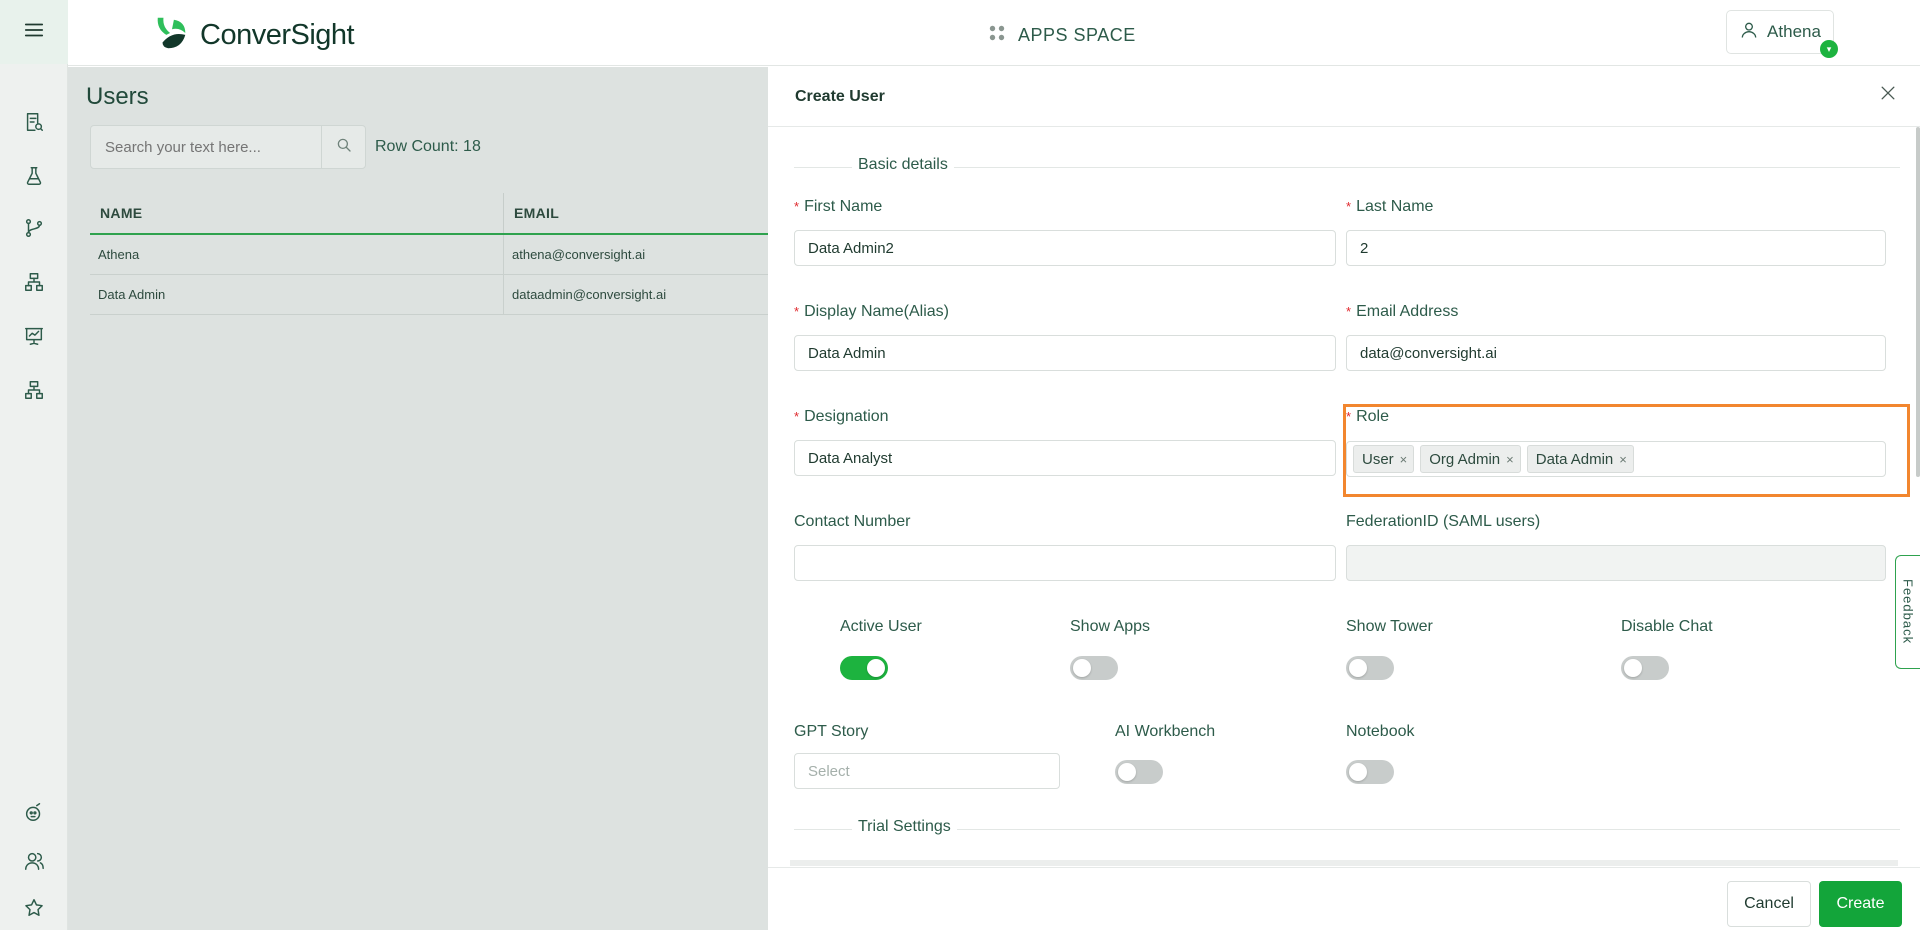 This screenshot has height=930, width=1920. What do you see at coordinates (1065, 353) in the screenshot?
I see `display-name-input` at bounding box center [1065, 353].